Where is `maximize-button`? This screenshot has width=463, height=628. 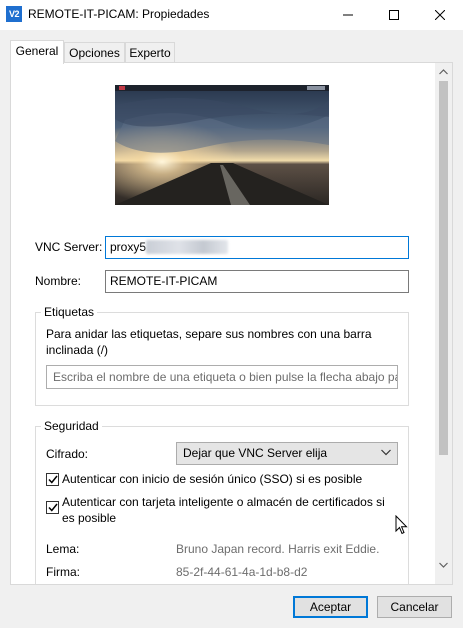 maximize-button is located at coordinates (394, 15).